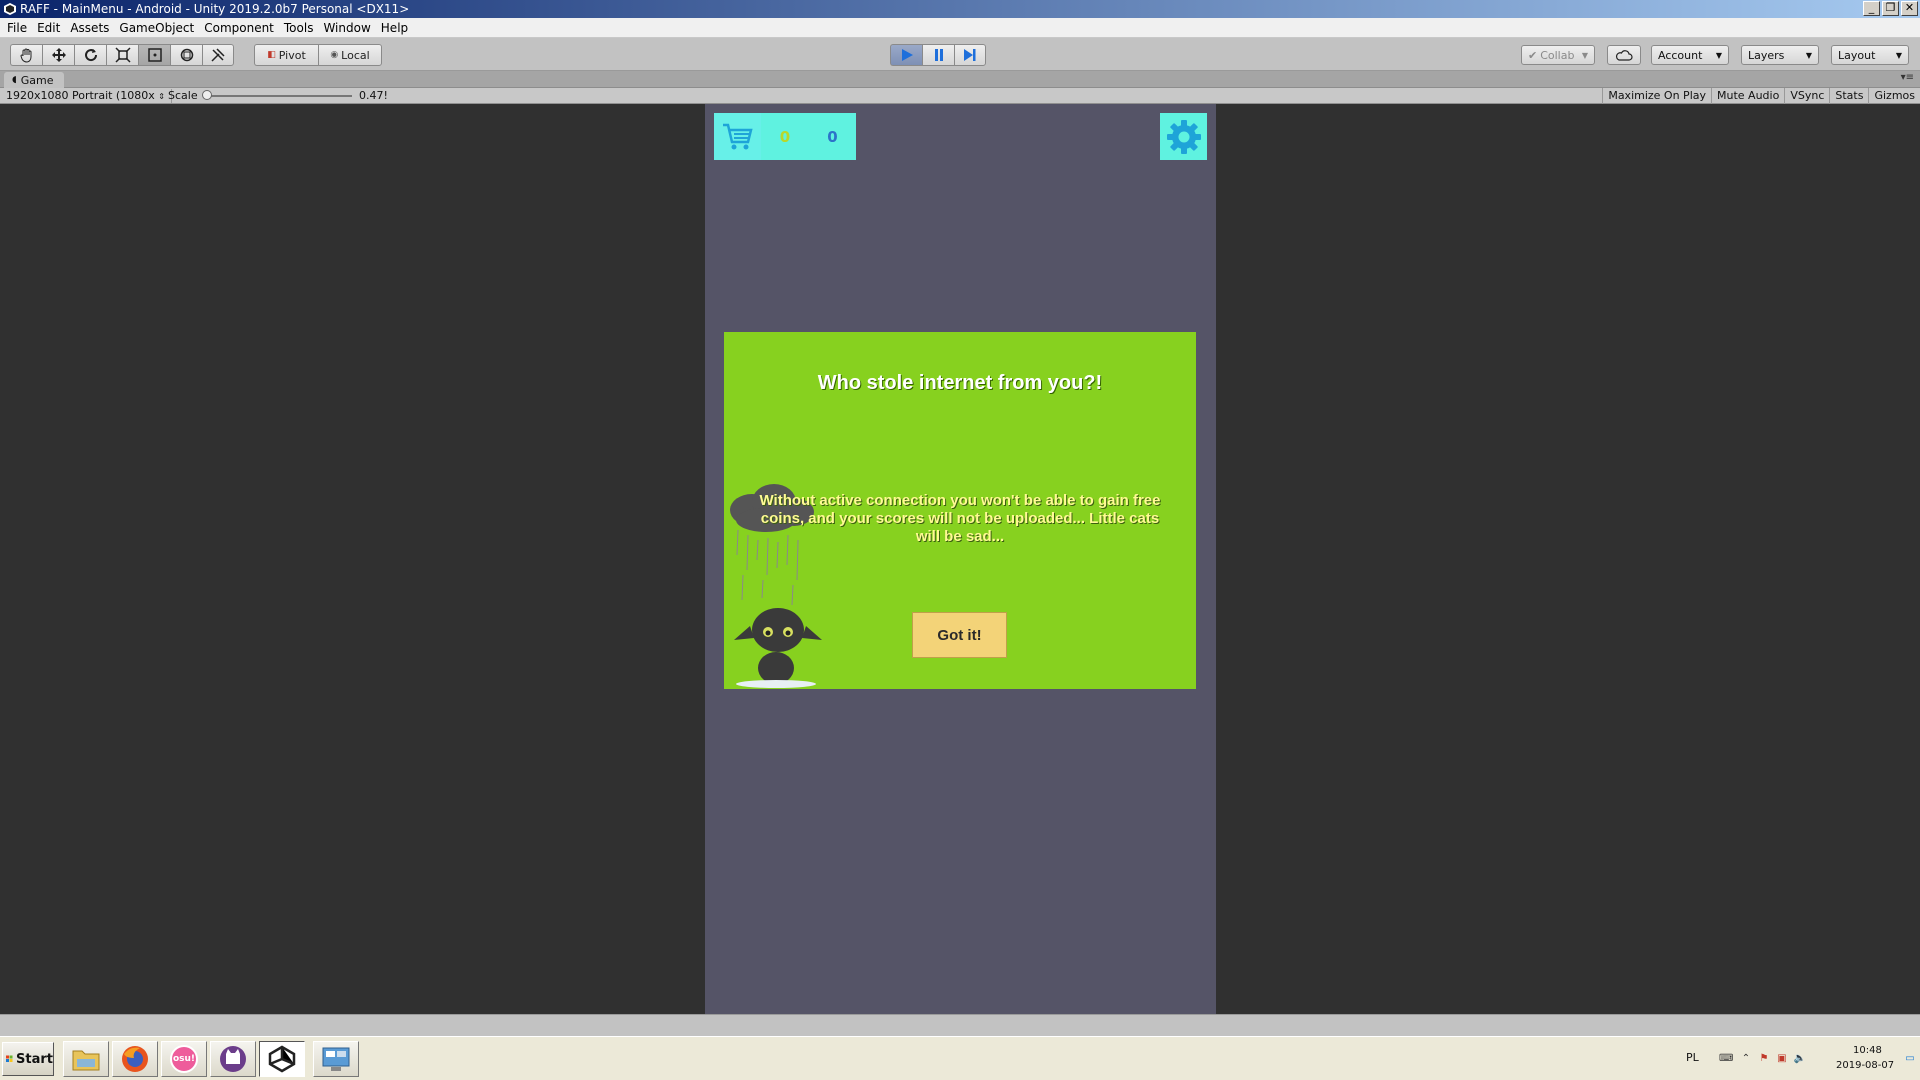  What do you see at coordinates (1747, 96) in the screenshot?
I see `mute-audio-toggle: Mute Audio` at bounding box center [1747, 96].